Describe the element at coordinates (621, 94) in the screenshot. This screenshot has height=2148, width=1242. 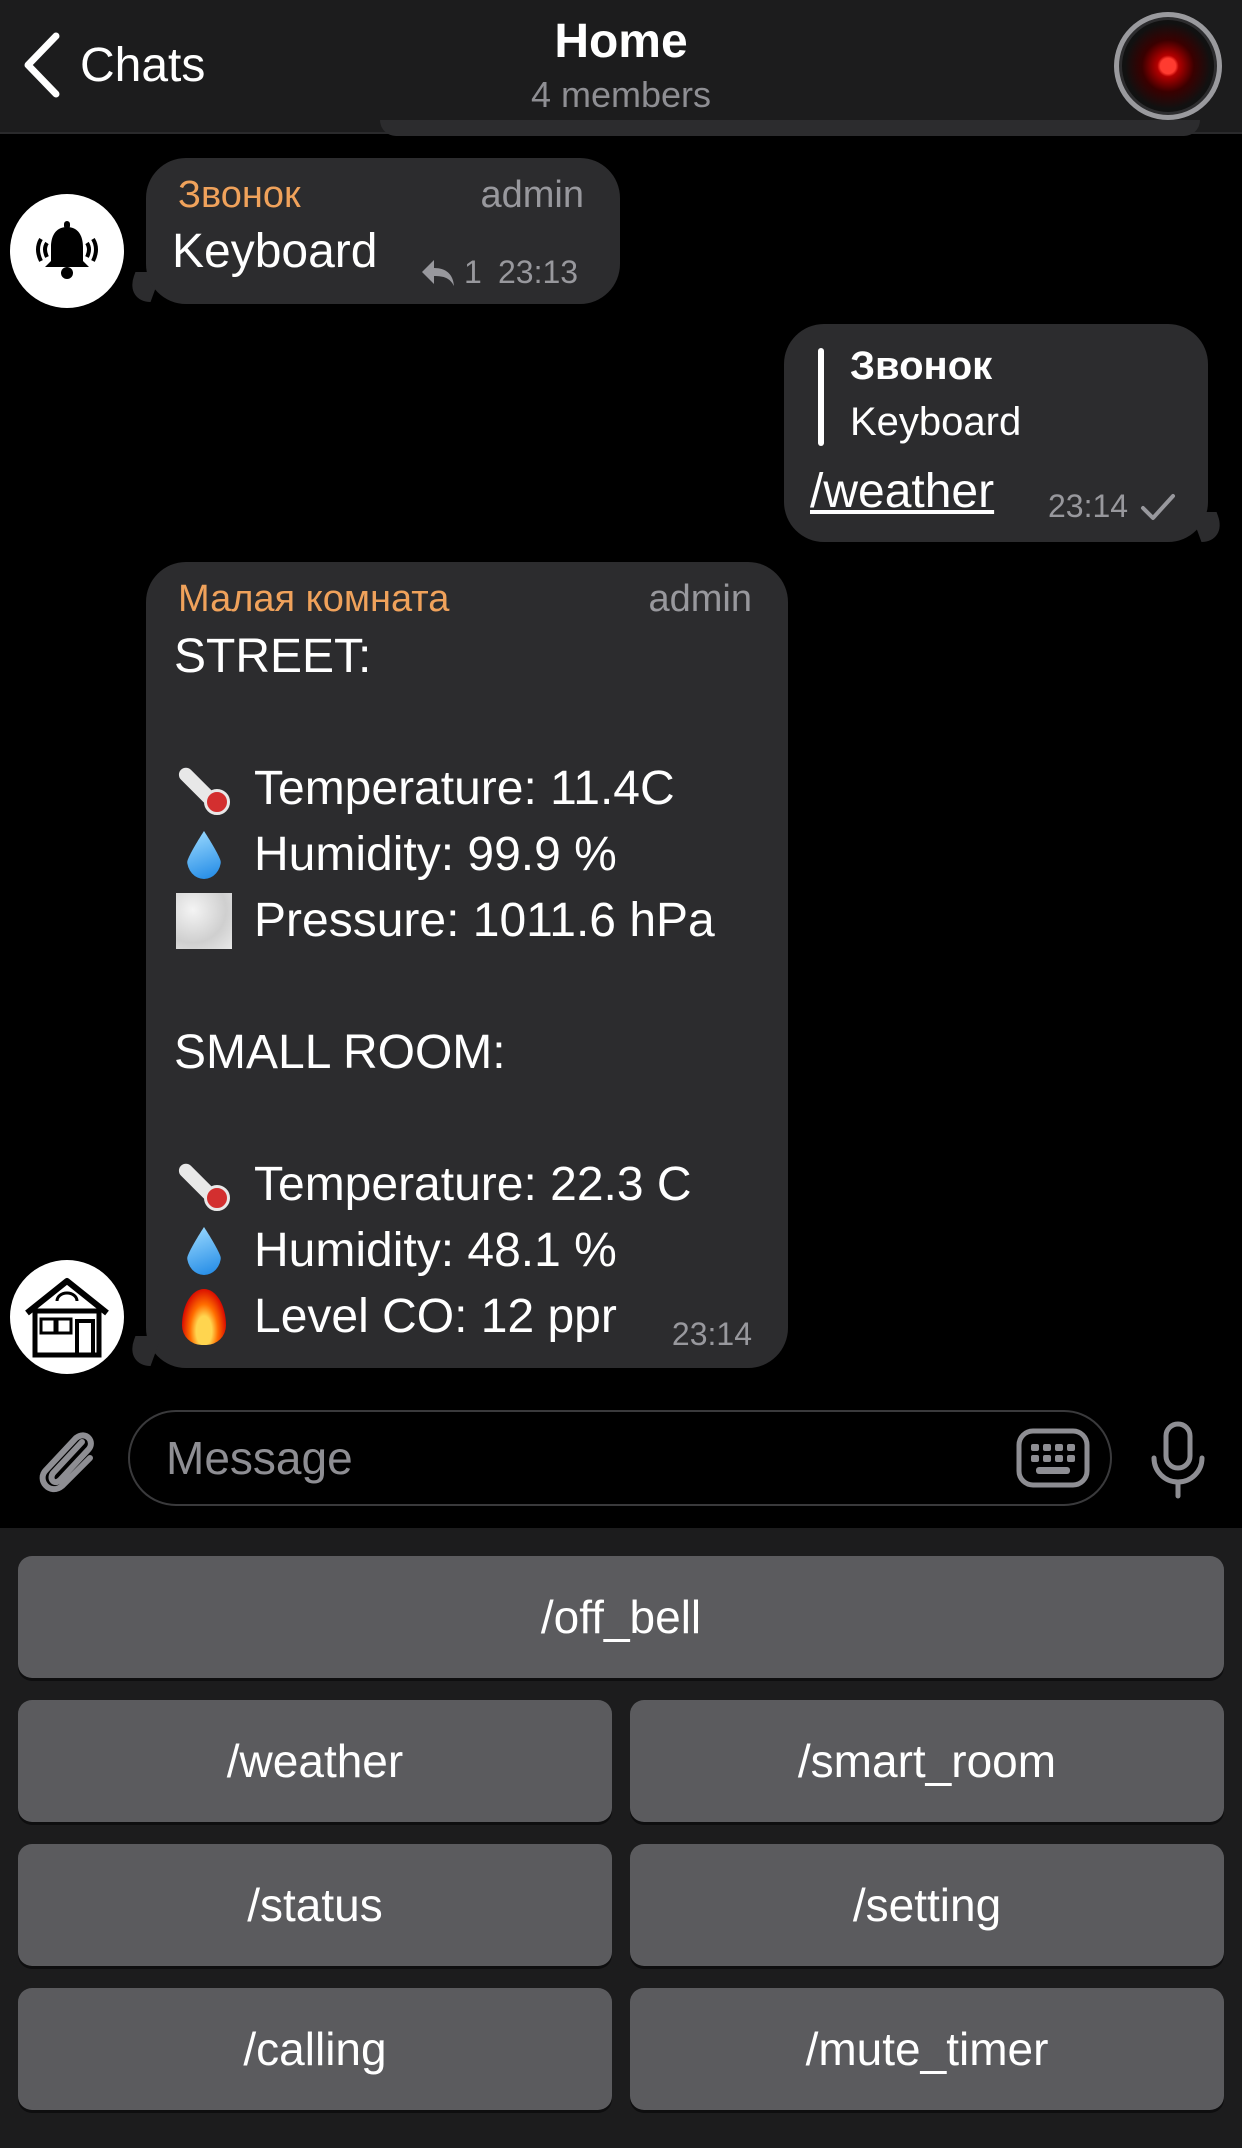
I see `member-count: 4 members` at that location.